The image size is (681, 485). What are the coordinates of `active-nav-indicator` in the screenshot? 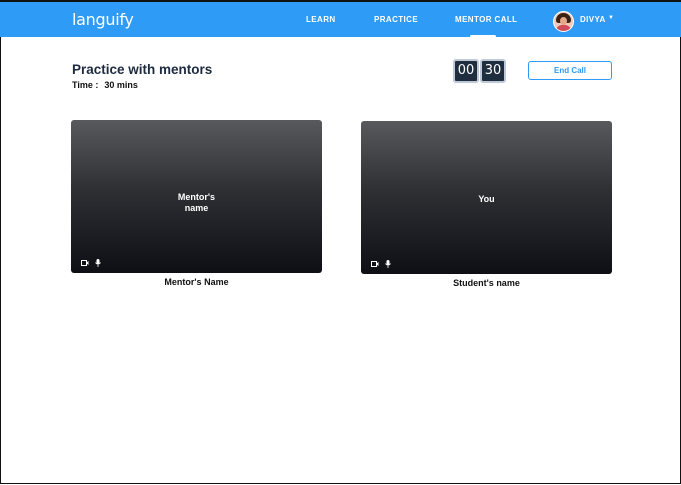 It's located at (483, 36).